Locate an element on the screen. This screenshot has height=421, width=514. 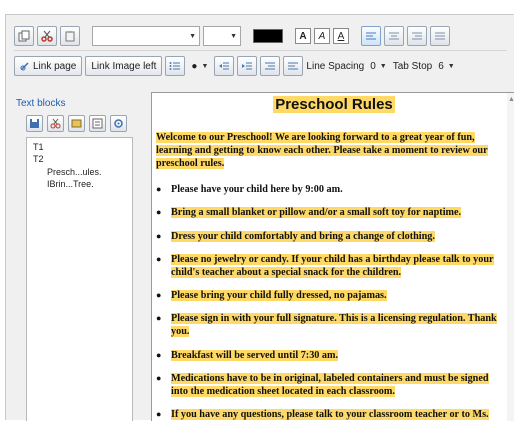
tree-node-t2: T2 is located at coordinates (38, 159).